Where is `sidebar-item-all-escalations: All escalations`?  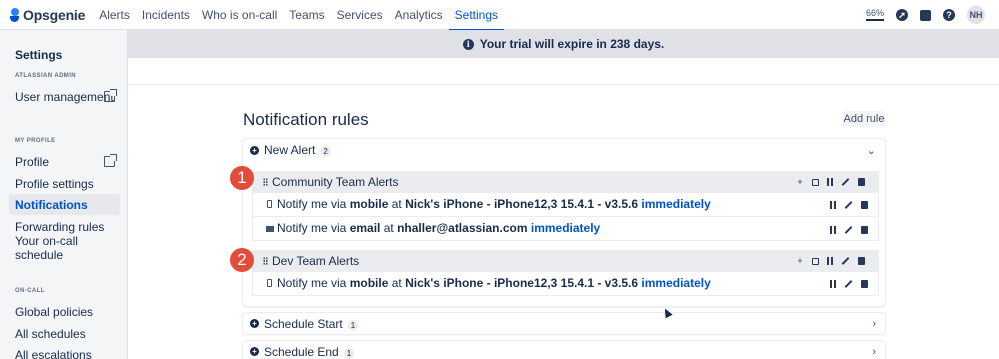 sidebar-item-all-escalations: All escalations is located at coordinates (64, 351).